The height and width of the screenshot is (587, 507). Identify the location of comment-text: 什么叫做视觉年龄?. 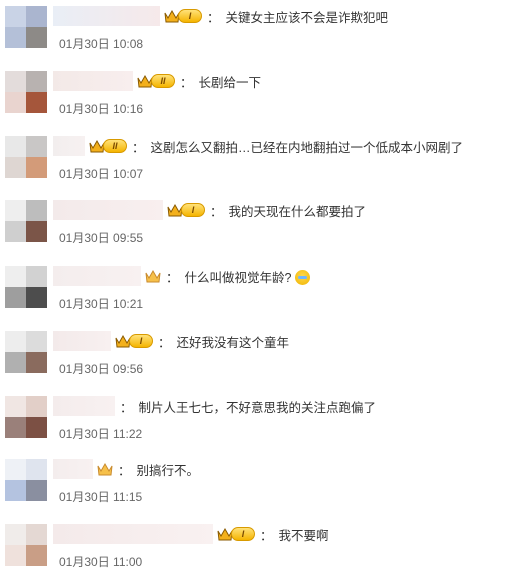
(238, 277).